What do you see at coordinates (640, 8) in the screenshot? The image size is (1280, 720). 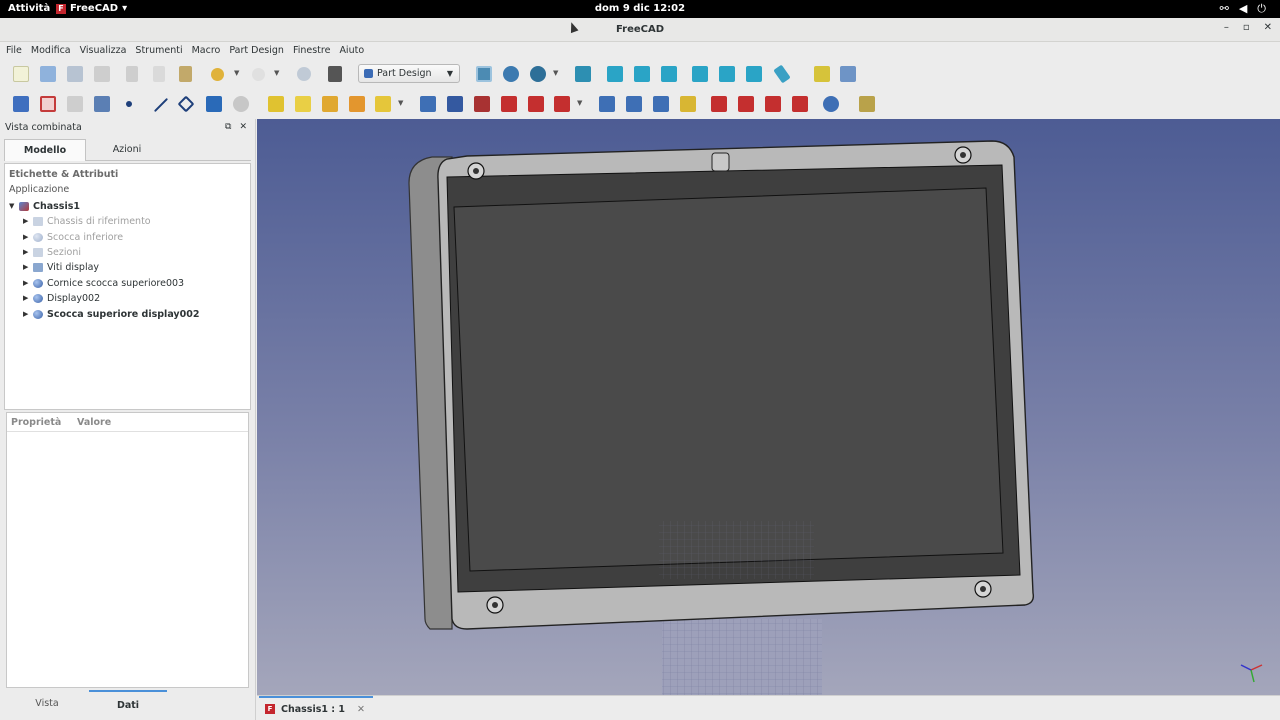 I see `clock: dom 9 dic 12:02` at bounding box center [640, 8].